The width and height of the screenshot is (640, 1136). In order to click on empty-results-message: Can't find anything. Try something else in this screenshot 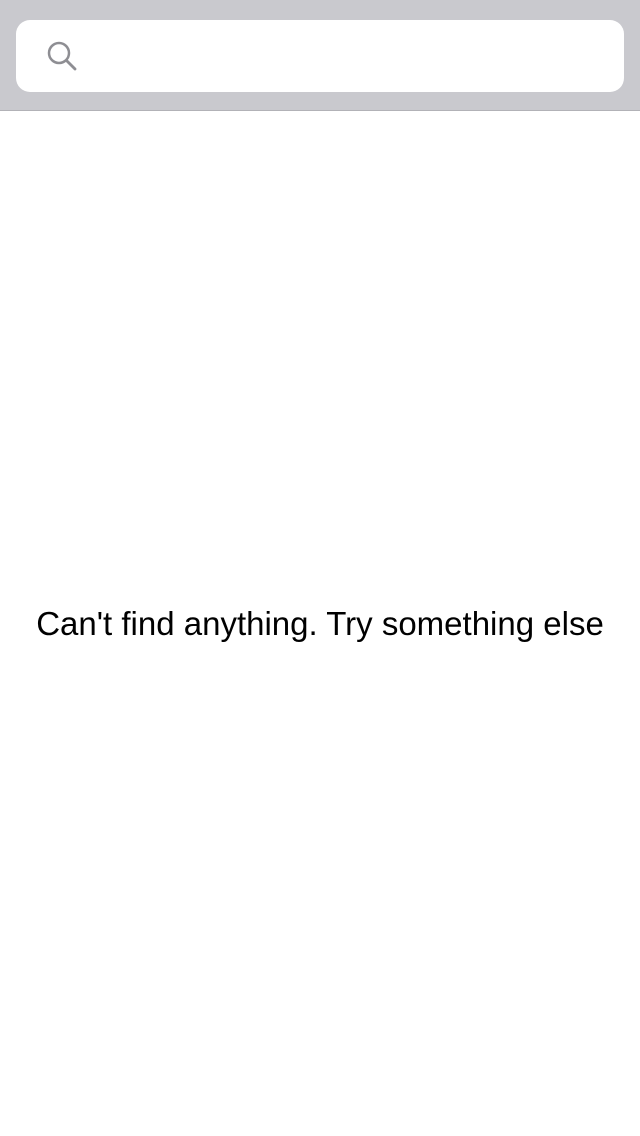, I will do `click(320, 623)`.